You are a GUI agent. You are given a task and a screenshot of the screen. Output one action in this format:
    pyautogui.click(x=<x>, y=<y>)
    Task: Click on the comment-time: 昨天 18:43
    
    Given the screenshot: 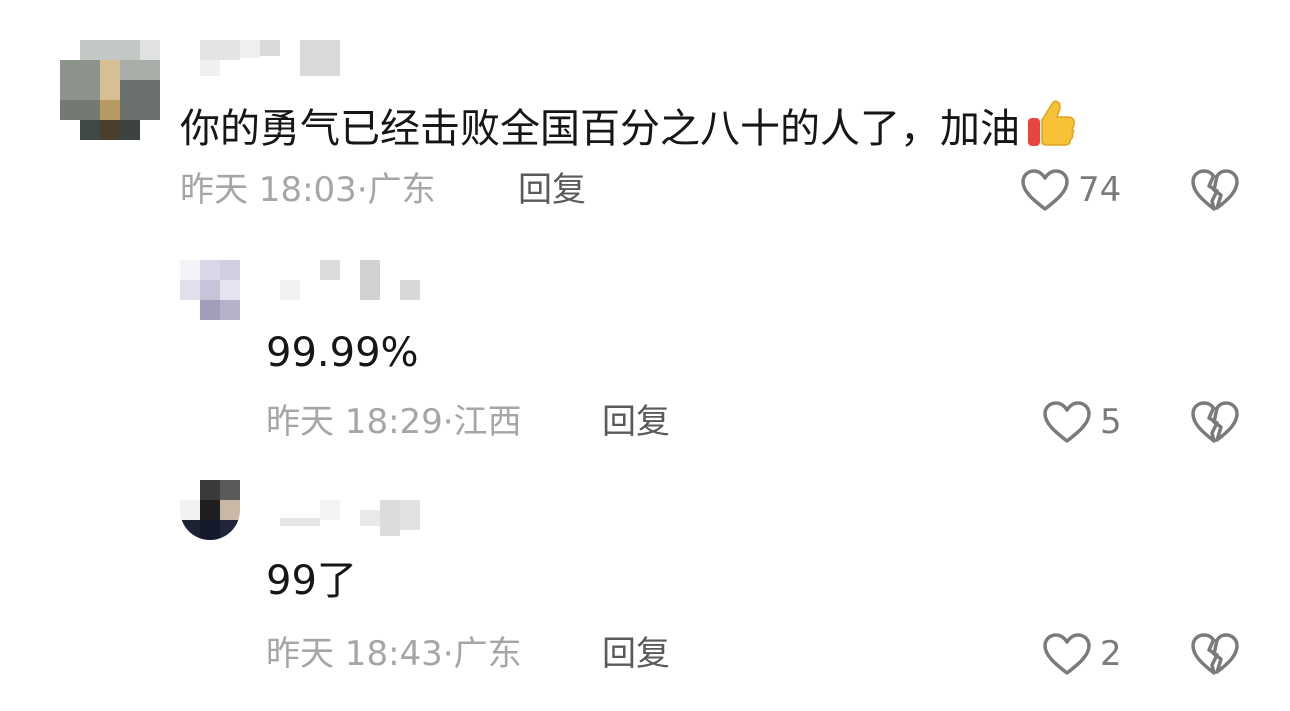 What is the action you would take?
    pyautogui.click(x=354, y=654)
    